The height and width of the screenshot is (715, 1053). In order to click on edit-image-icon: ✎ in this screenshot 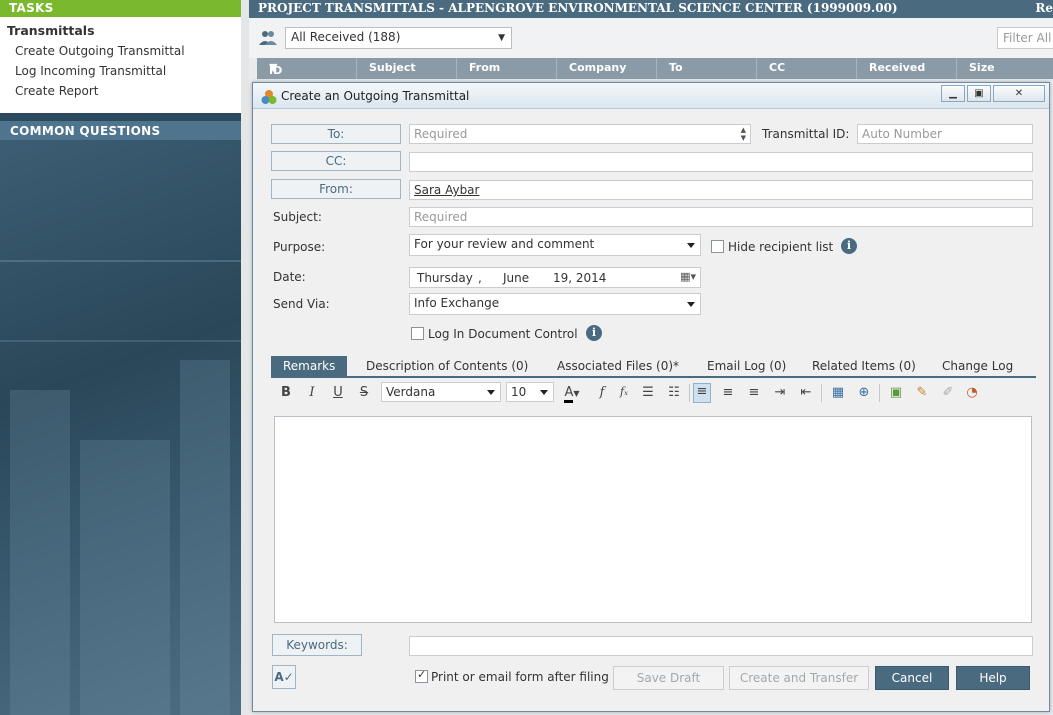, I will do `click(922, 392)`.